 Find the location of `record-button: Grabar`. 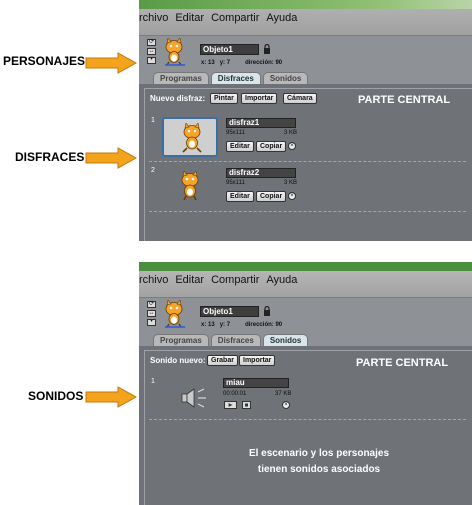

record-button: Grabar is located at coordinates (222, 360).